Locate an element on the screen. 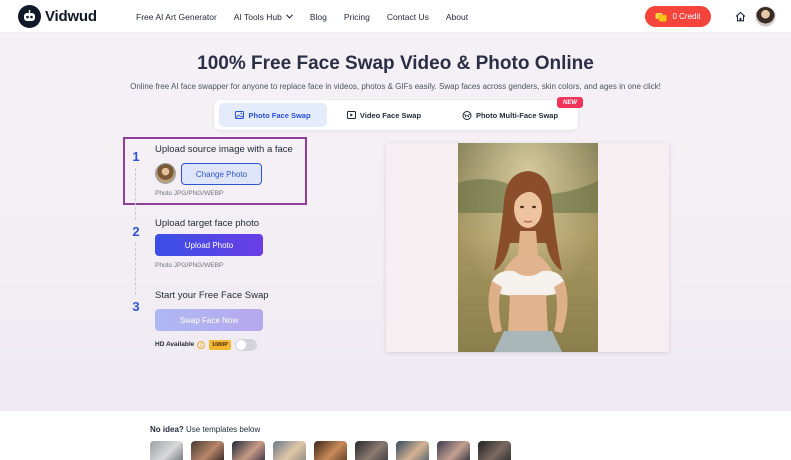 The height and width of the screenshot is (460, 791). step-1-title: Upload source image with a face is located at coordinates (224, 149).